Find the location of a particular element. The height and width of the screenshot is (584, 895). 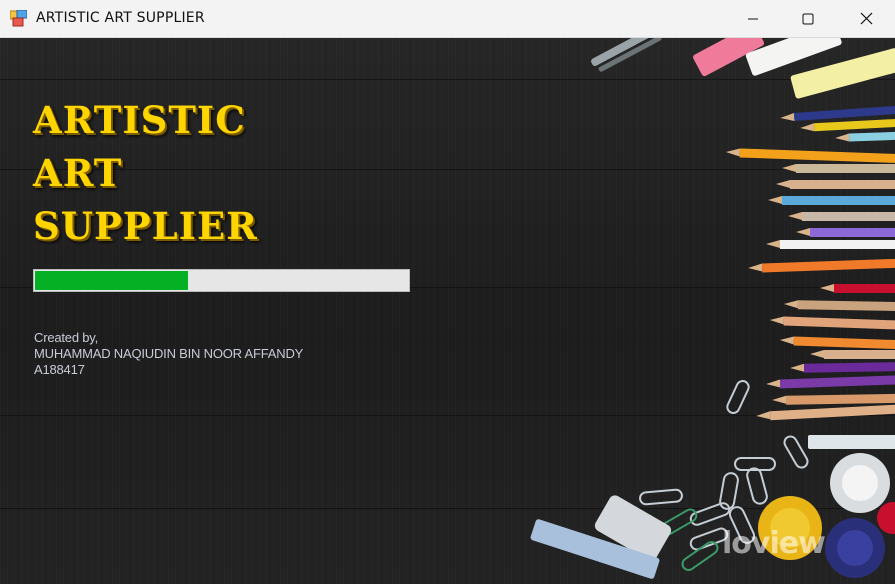

chalk-stick-icon is located at coordinates (851, 442).